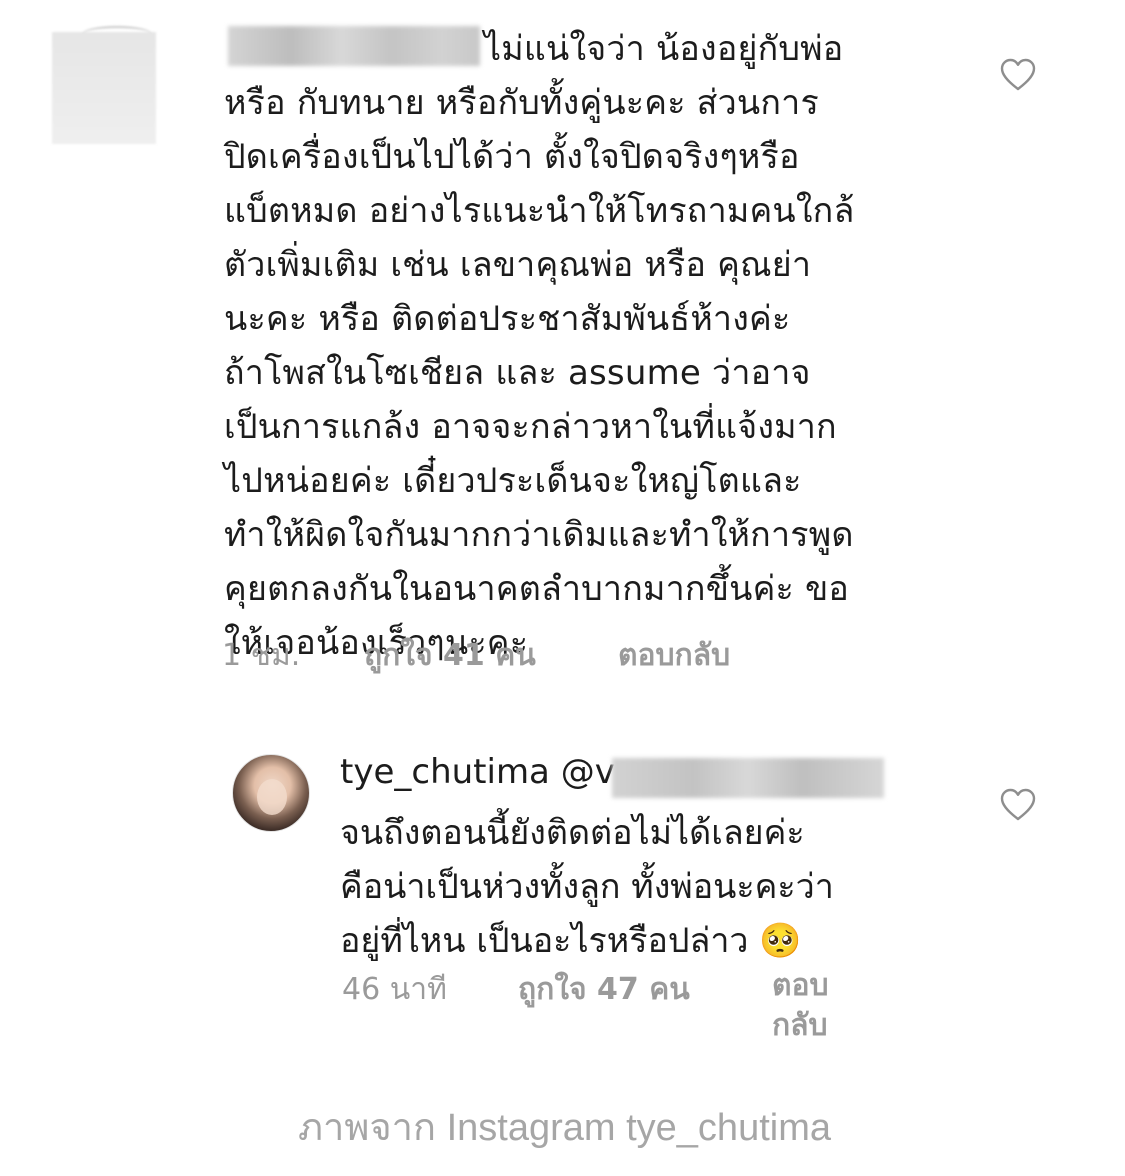 Image resolution: width=1125 pixels, height=1176 pixels. Describe the element at coordinates (664, 49) in the screenshot. I see `comment-line: ไม่แน่ใจว่า น้องอยู่กับพ่อ` at that location.